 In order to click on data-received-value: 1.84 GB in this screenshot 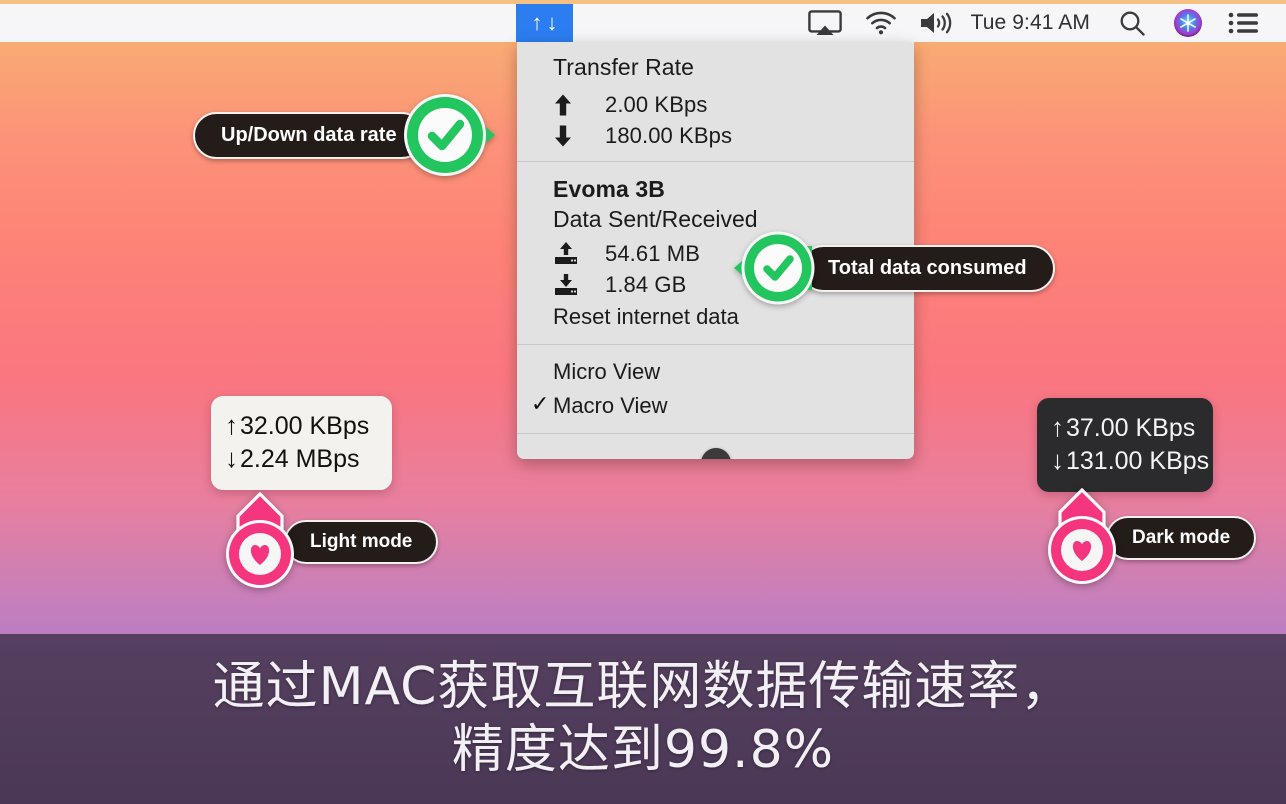, I will do `click(646, 284)`.